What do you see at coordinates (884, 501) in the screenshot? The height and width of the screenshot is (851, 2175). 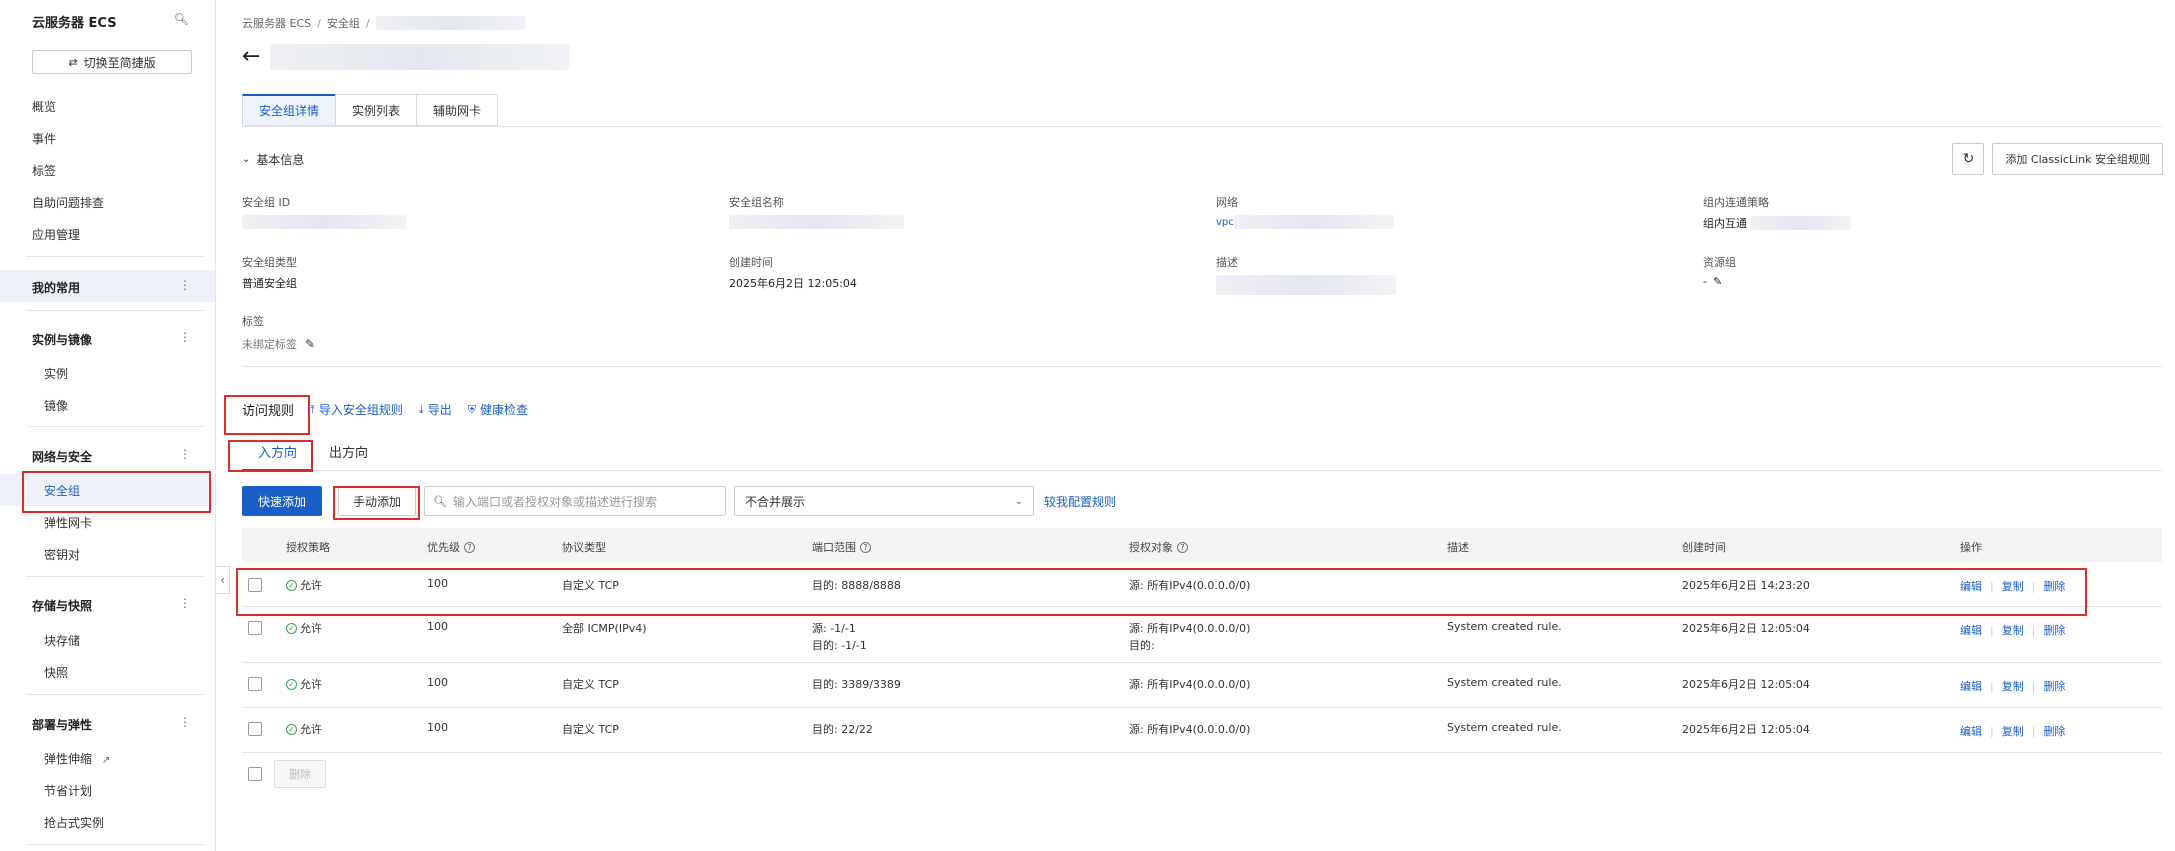 I see `merge-display-select: 不合并展示 ⌄` at bounding box center [884, 501].